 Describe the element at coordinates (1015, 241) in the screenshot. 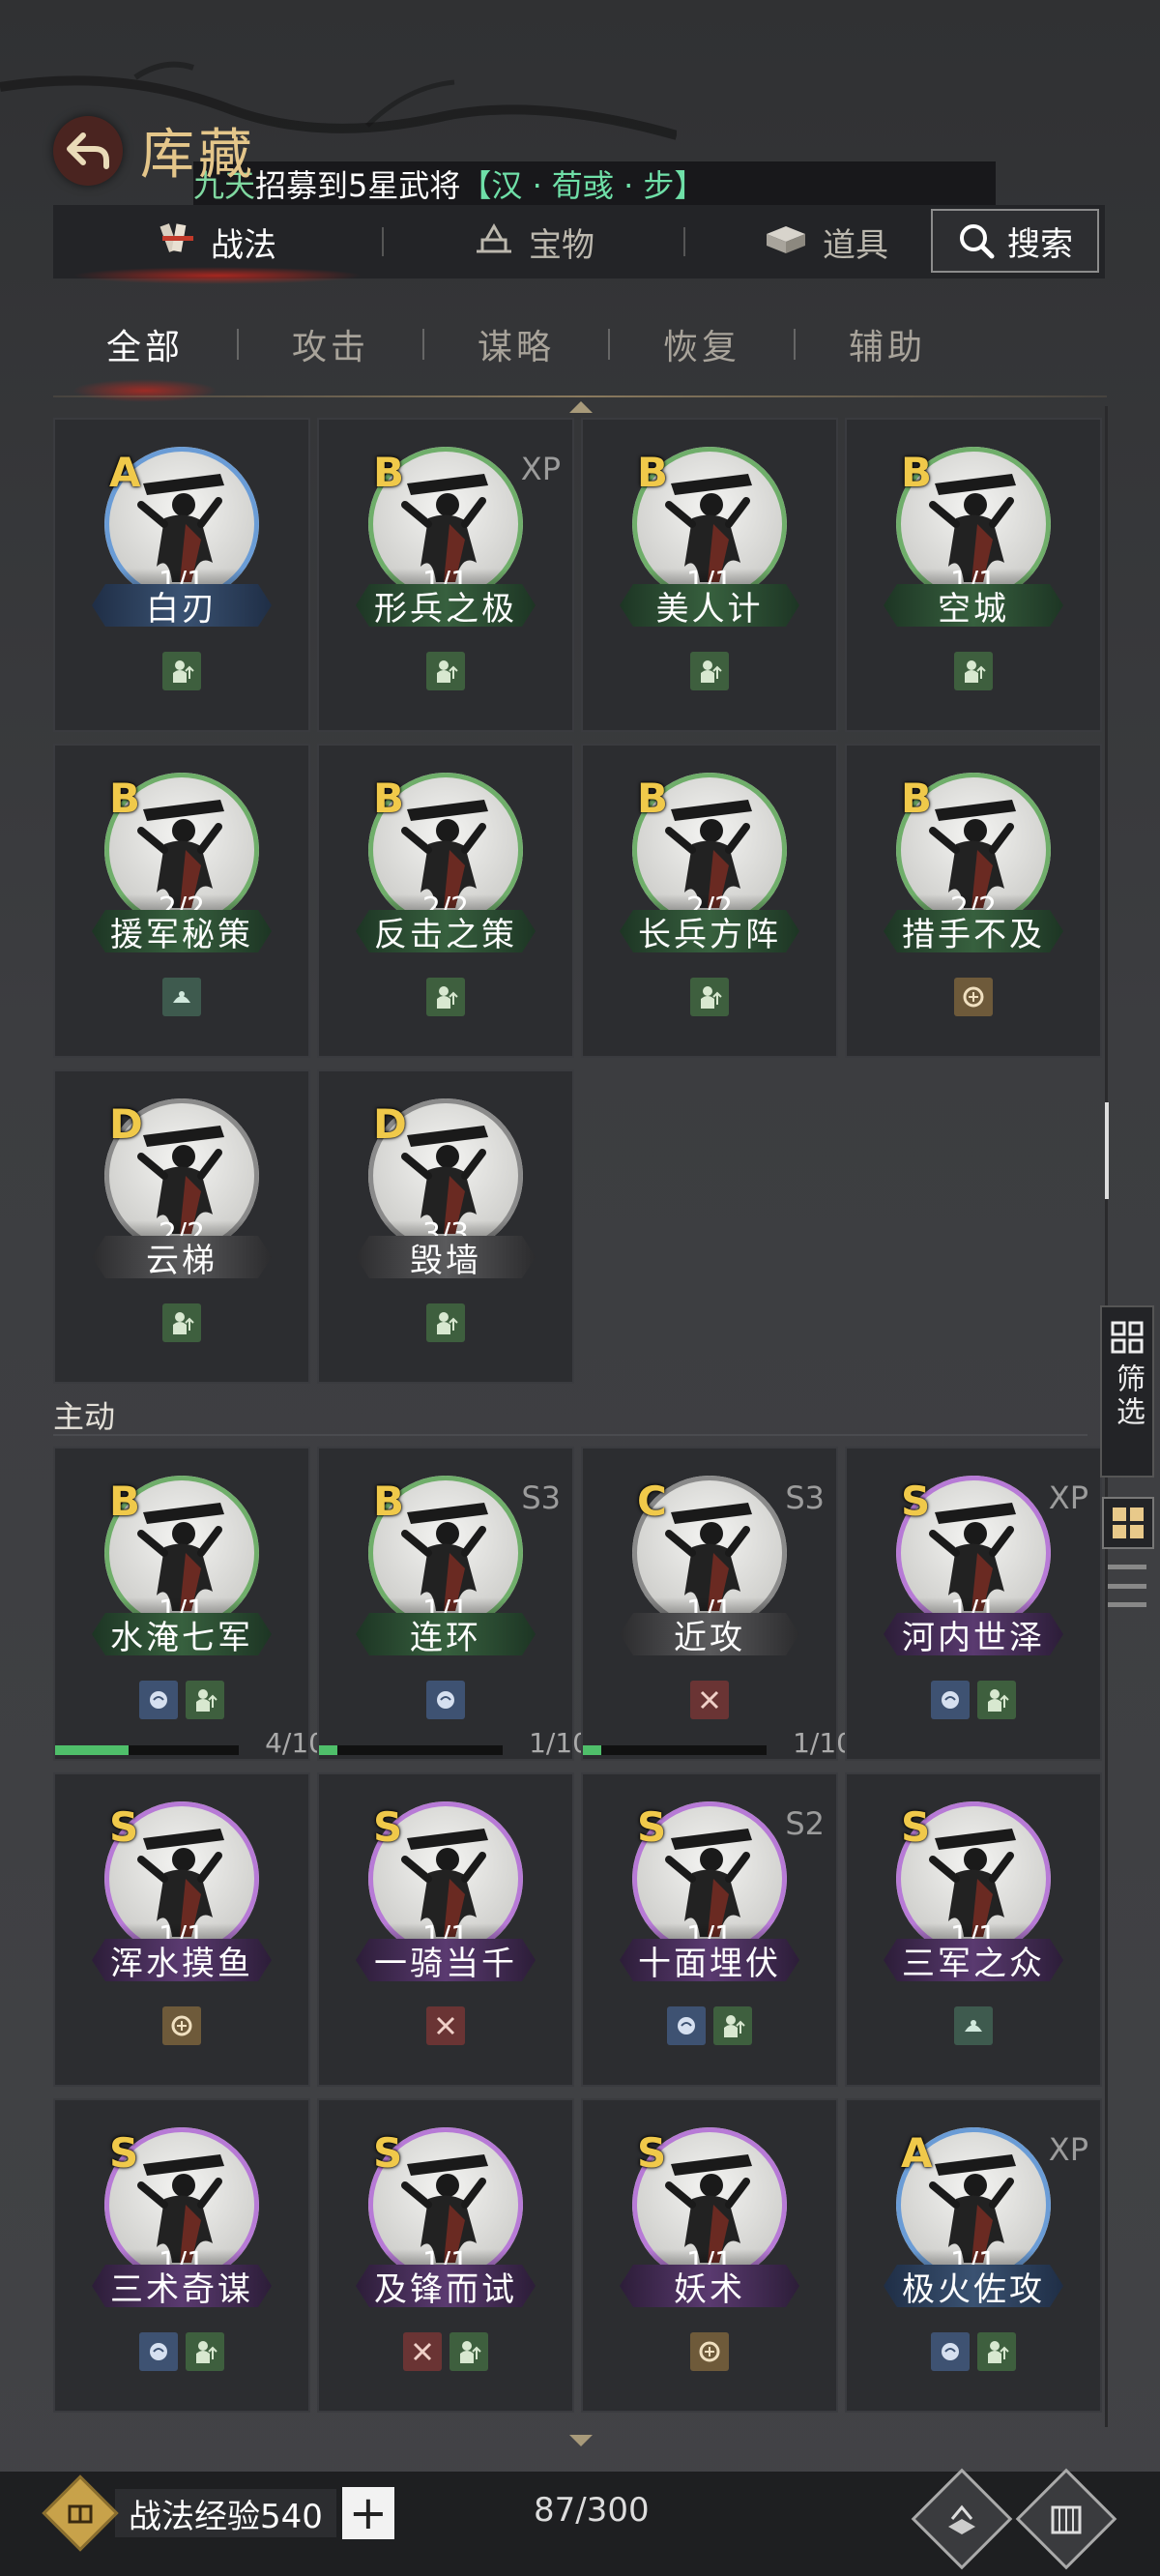

I see `search-button: 搜索` at that location.